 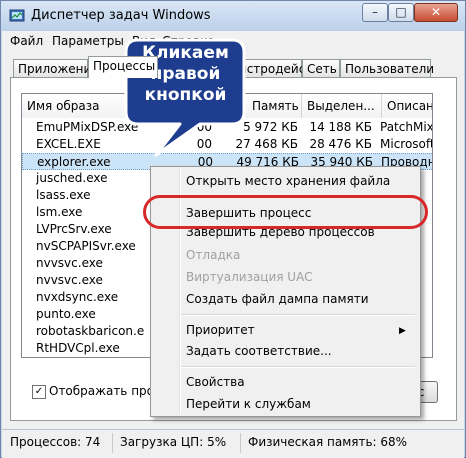 I want to click on checkbox-box: ✓, so click(x=39, y=391).